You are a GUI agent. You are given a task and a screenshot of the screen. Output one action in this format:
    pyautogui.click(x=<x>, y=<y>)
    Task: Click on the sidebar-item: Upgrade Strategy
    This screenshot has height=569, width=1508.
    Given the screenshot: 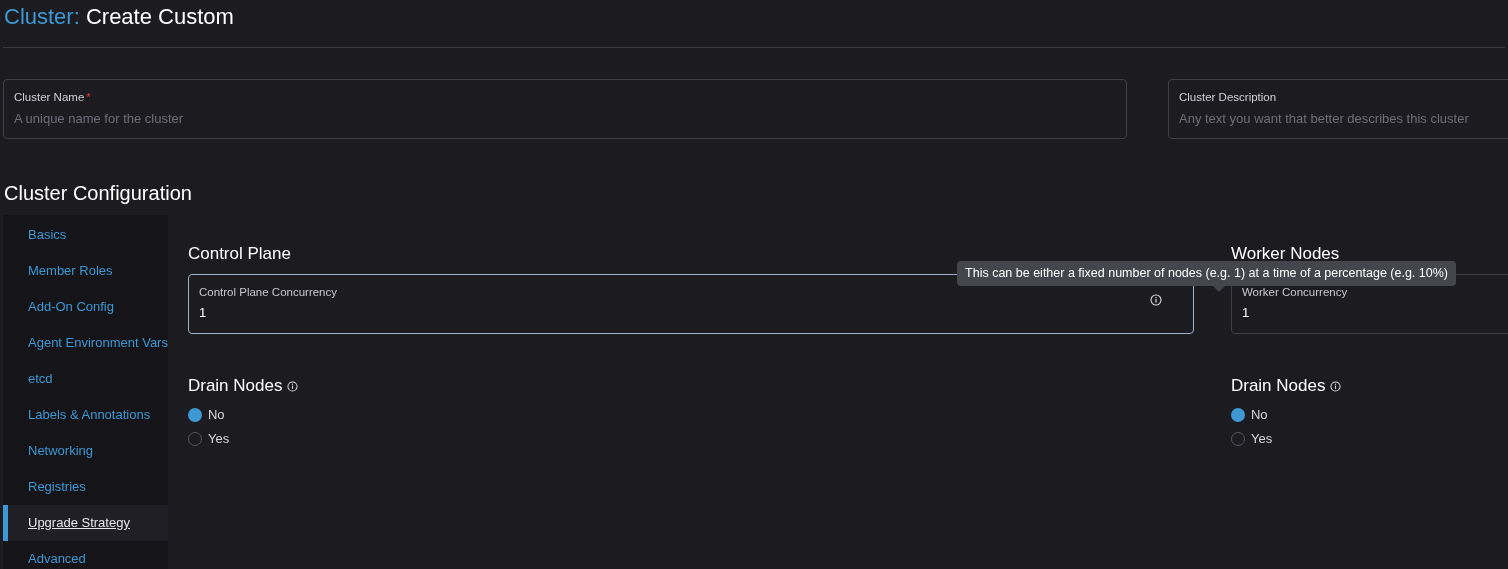 What is the action you would take?
    pyautogui.click(x=85, y=523)
    